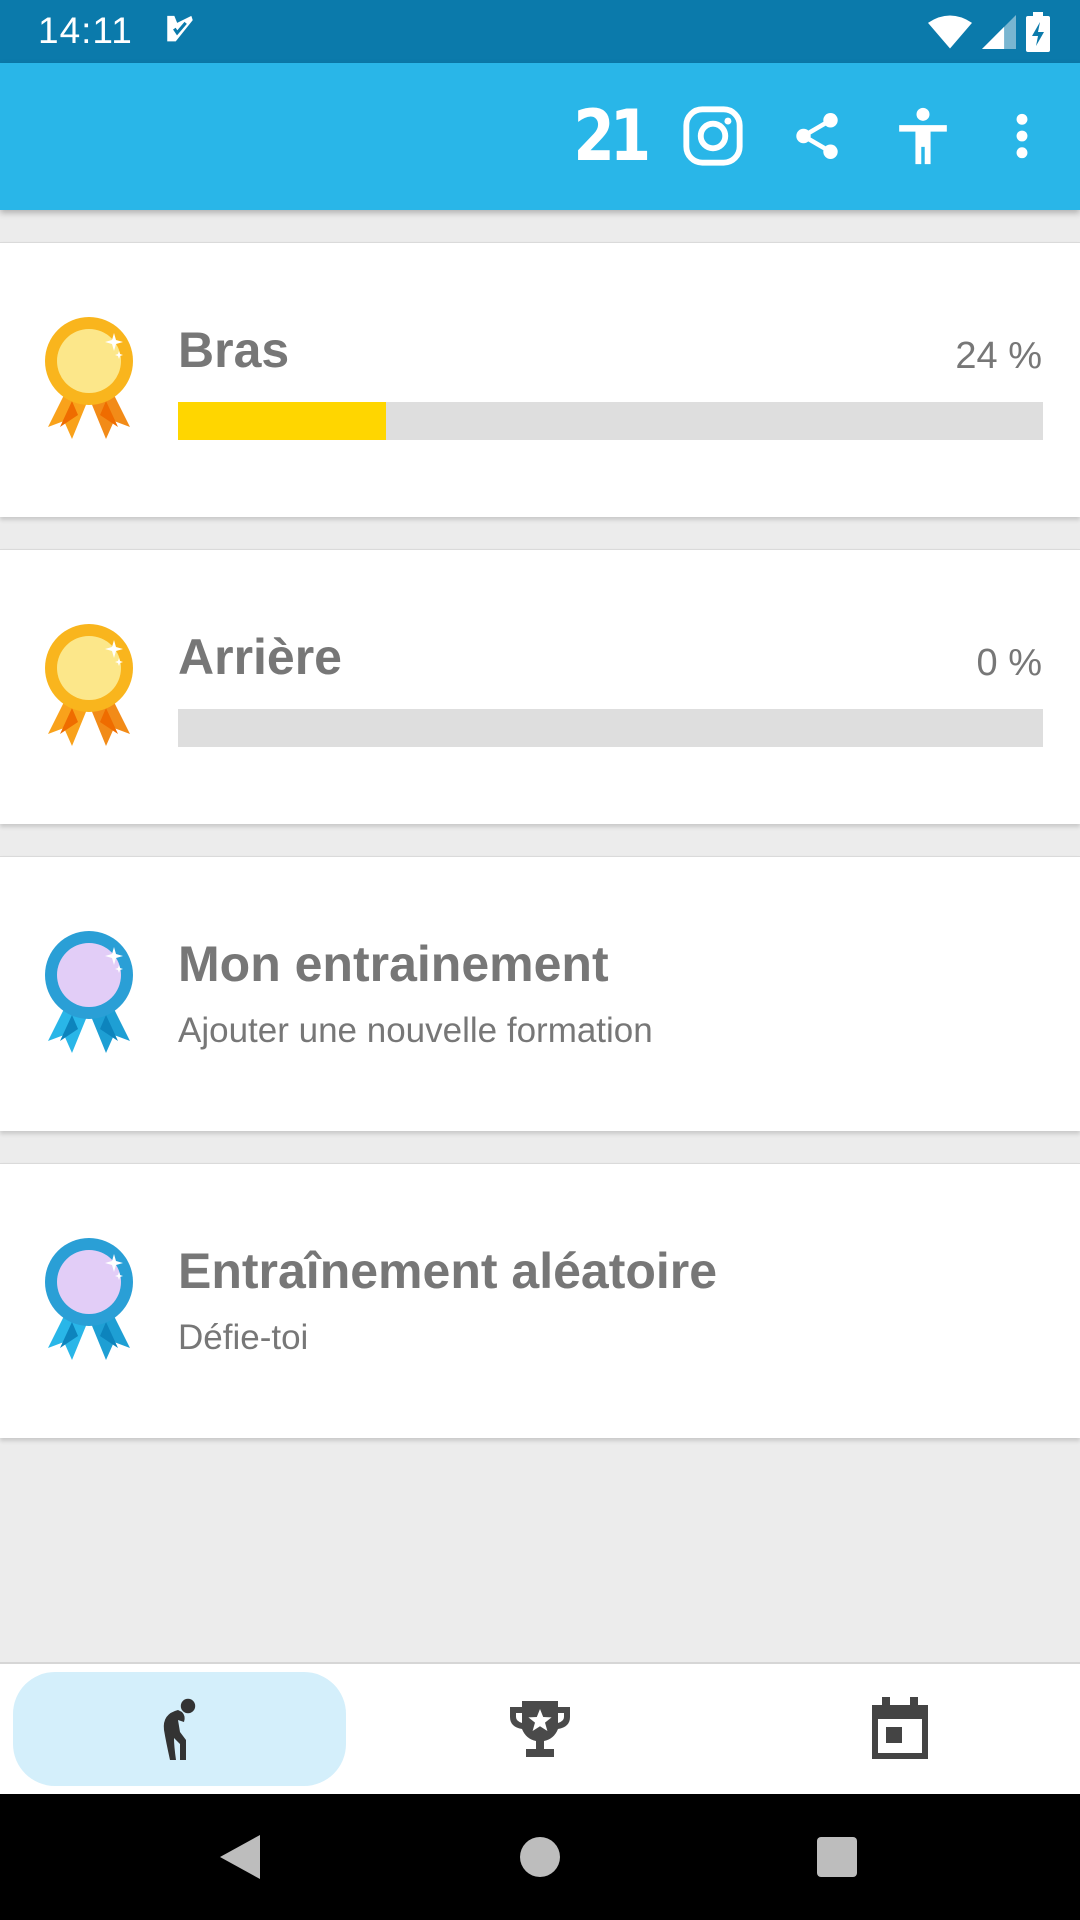  I want to click on battery-charging-icon, so click(1038, 32).